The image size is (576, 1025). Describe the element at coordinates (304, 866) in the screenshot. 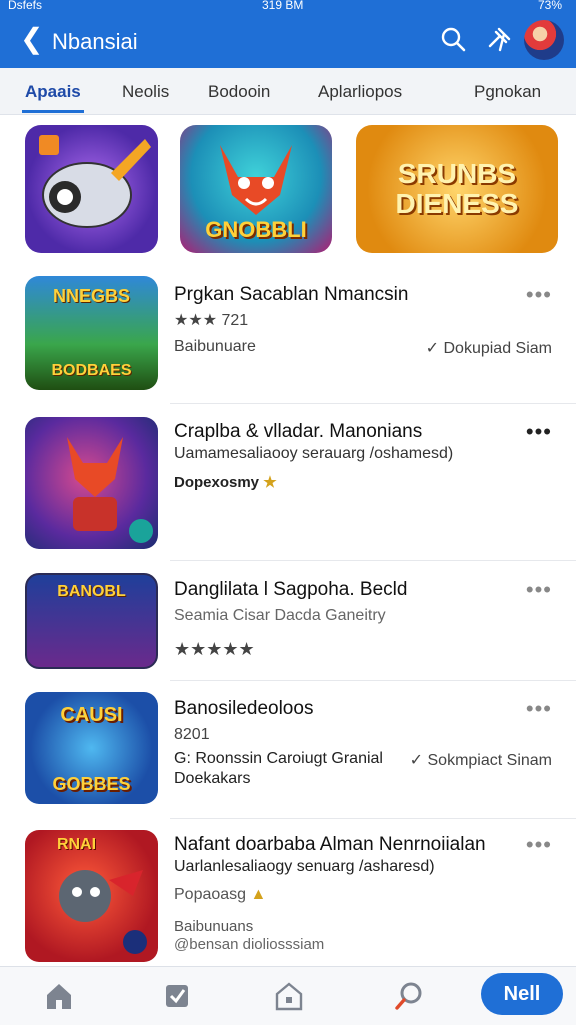

I see `app-subtitle: Uarlanlesaliaogy senuarg /asharesd)` at that location.